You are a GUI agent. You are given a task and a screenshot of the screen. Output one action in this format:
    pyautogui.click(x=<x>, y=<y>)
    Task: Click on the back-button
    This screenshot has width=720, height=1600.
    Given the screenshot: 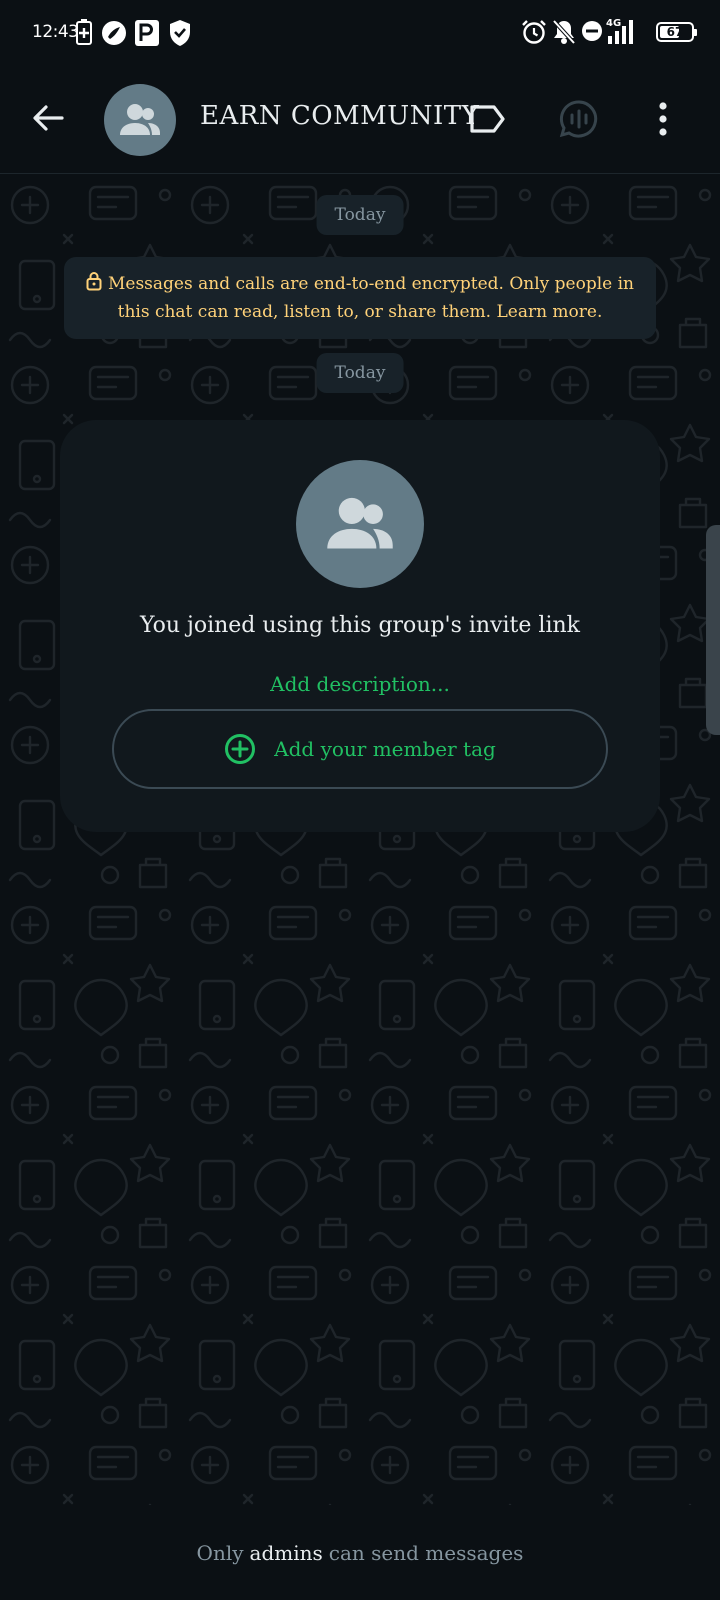 What is the action you would take?
    pyautogui.click(x=48, y=118)
    